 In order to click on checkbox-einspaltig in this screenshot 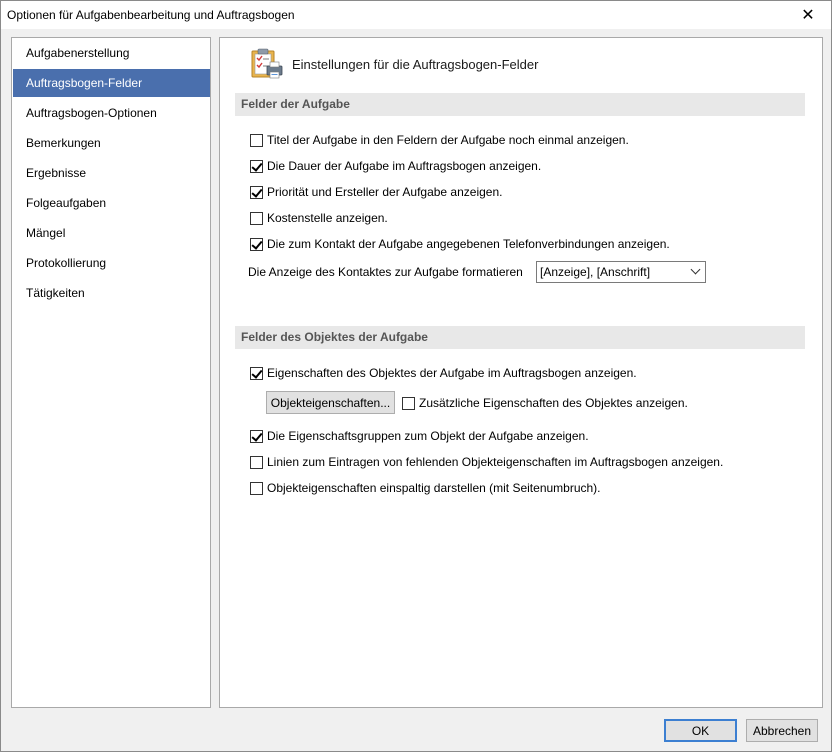, I will do `click(256, 488)`.